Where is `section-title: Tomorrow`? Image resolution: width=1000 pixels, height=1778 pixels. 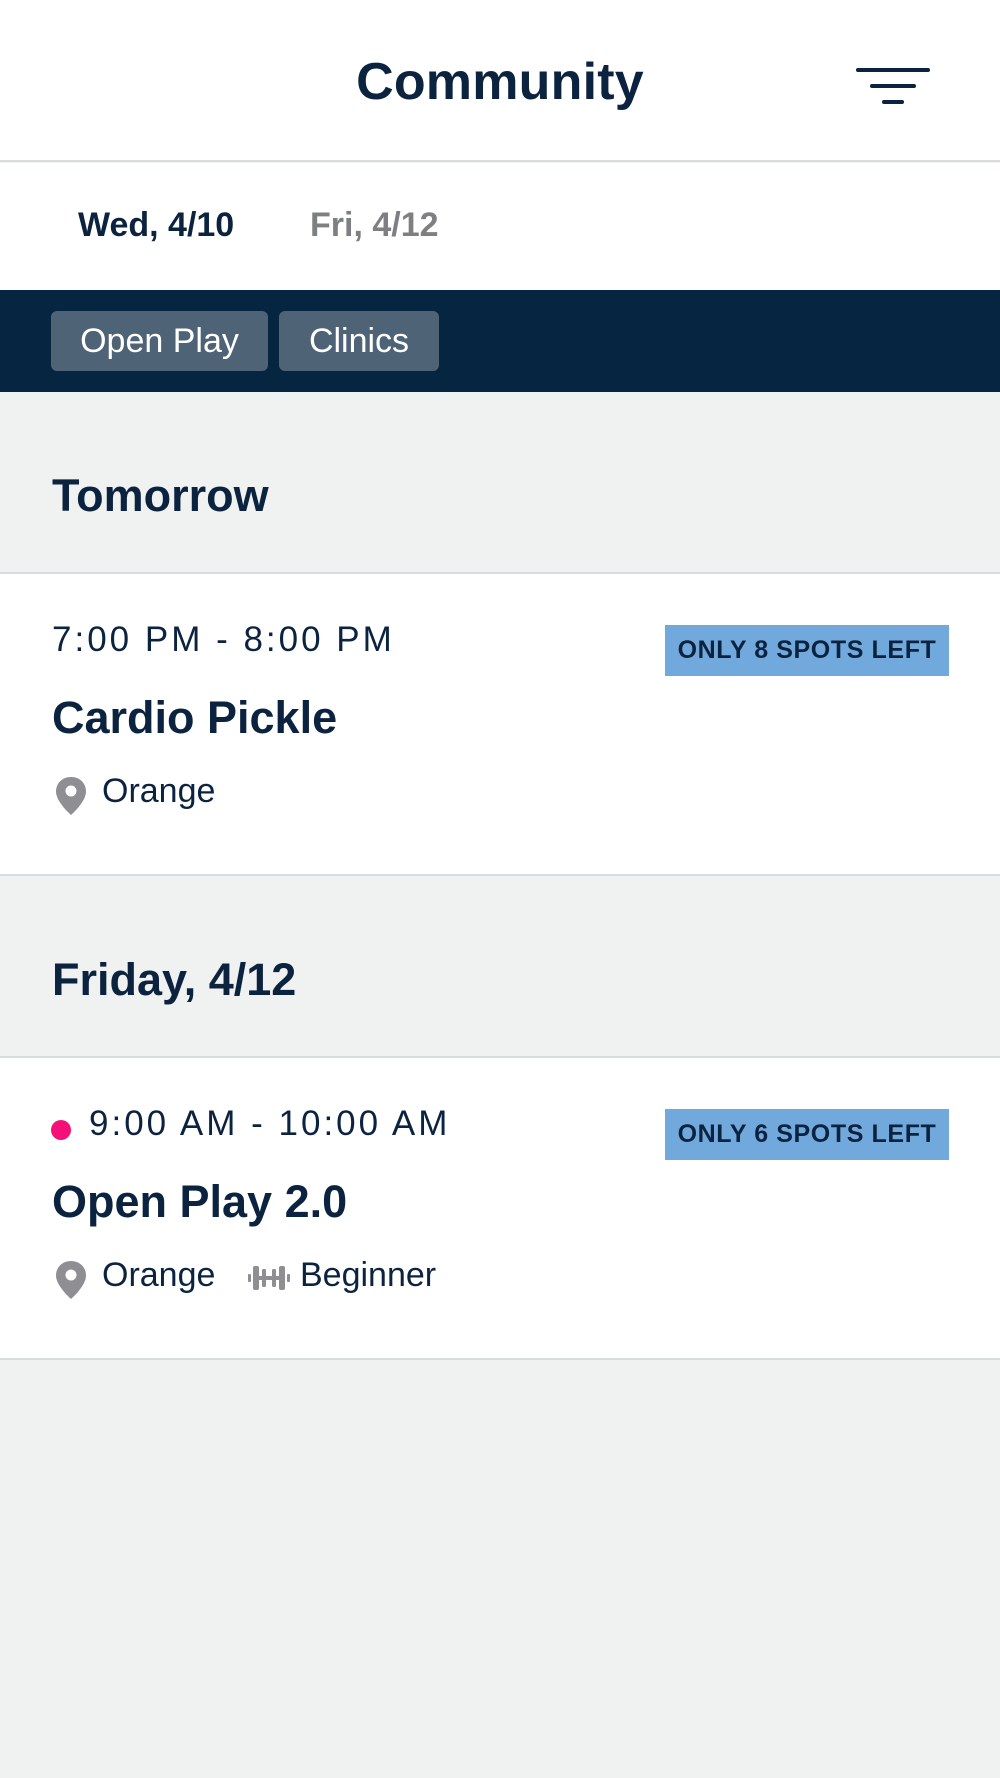
section-title: Tomorrow is located at coordinates (160, 495).